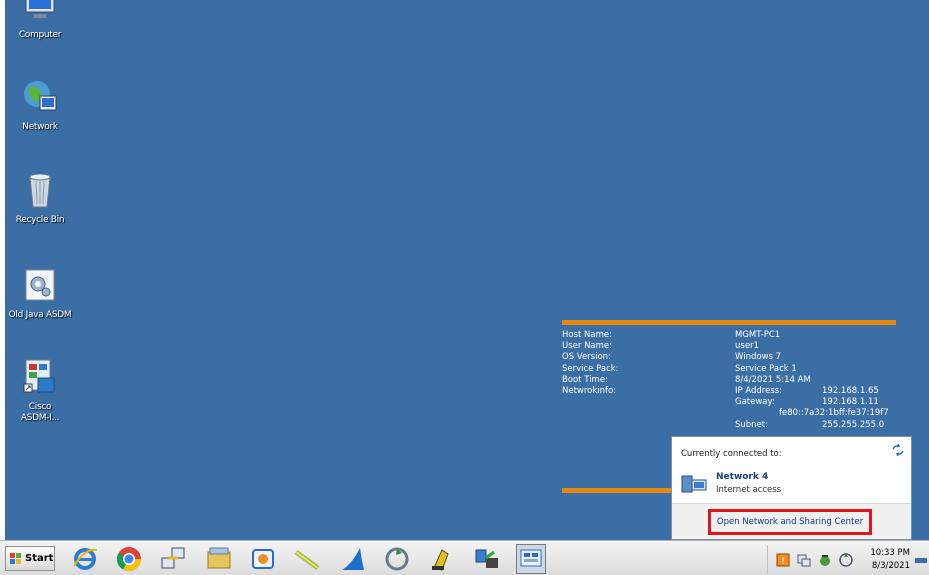  Describe the element at coordinates (40, 220) in the screenshot. I see `desktop-icon-label: Recycle Bin` at that location.